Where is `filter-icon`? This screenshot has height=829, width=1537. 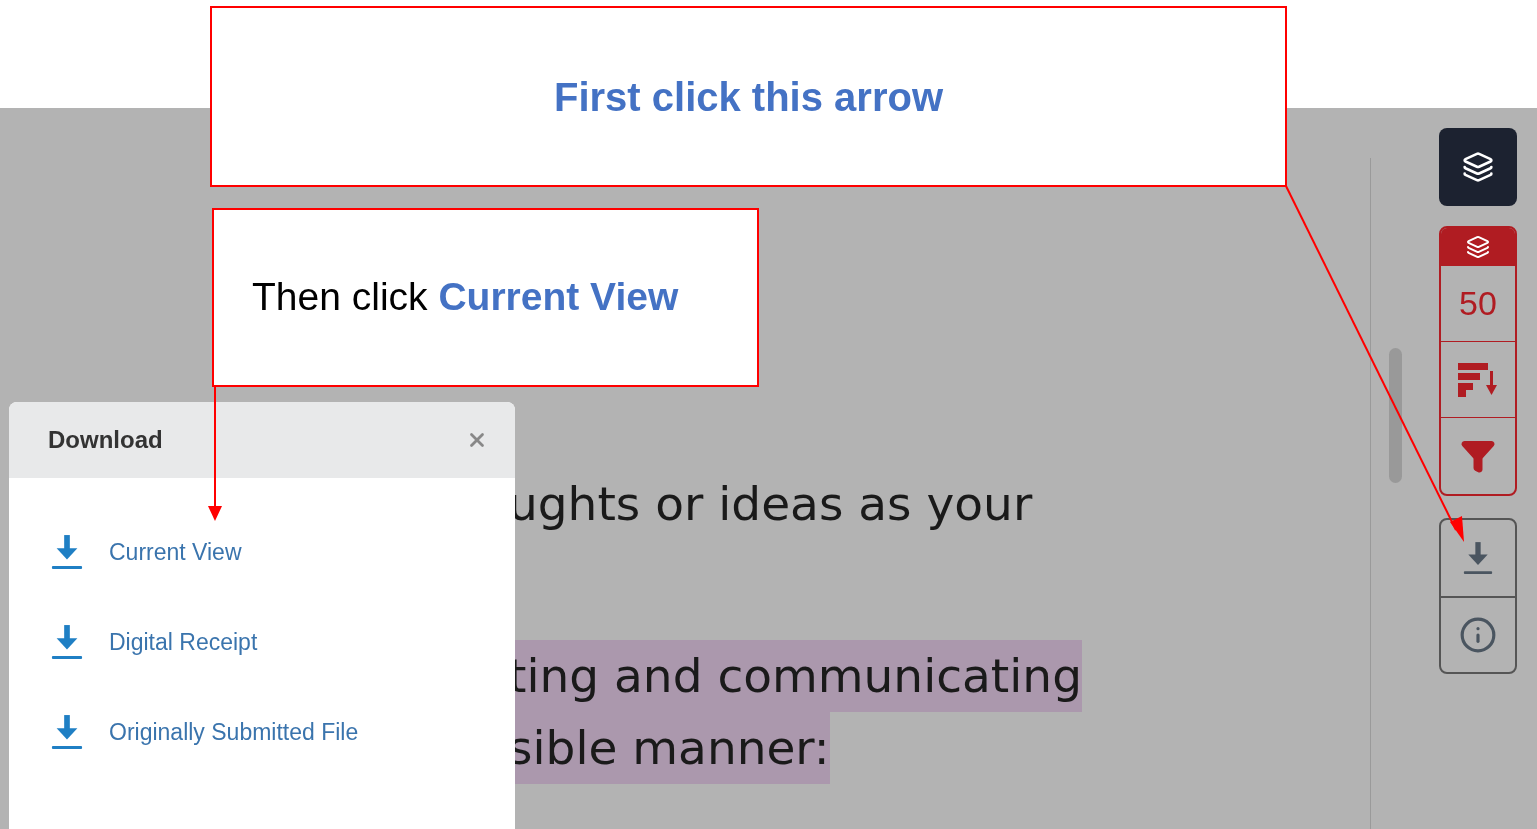
filter-icon is located at coordinates (1478, 456).